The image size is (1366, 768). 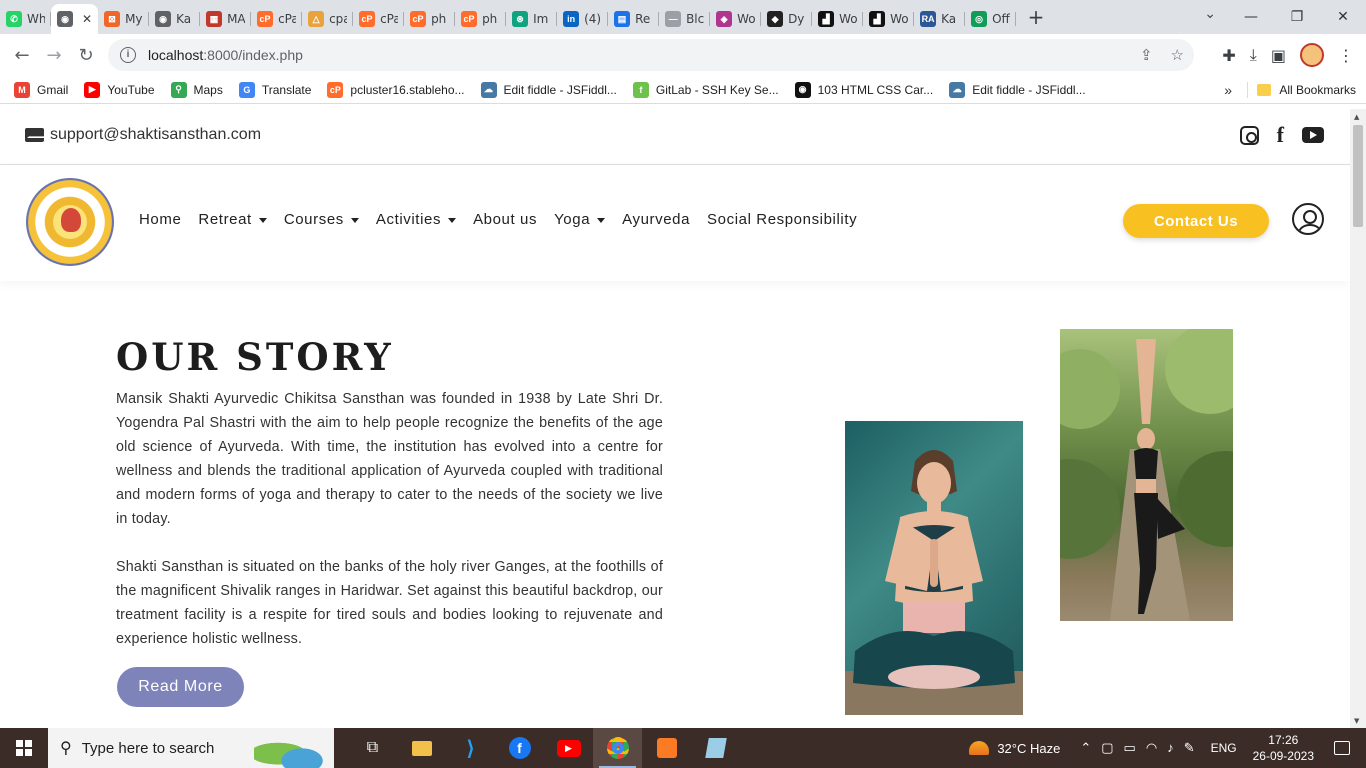 I want to click on page-scrollbar: ▲ ▼, so click(x=1358, y=418).